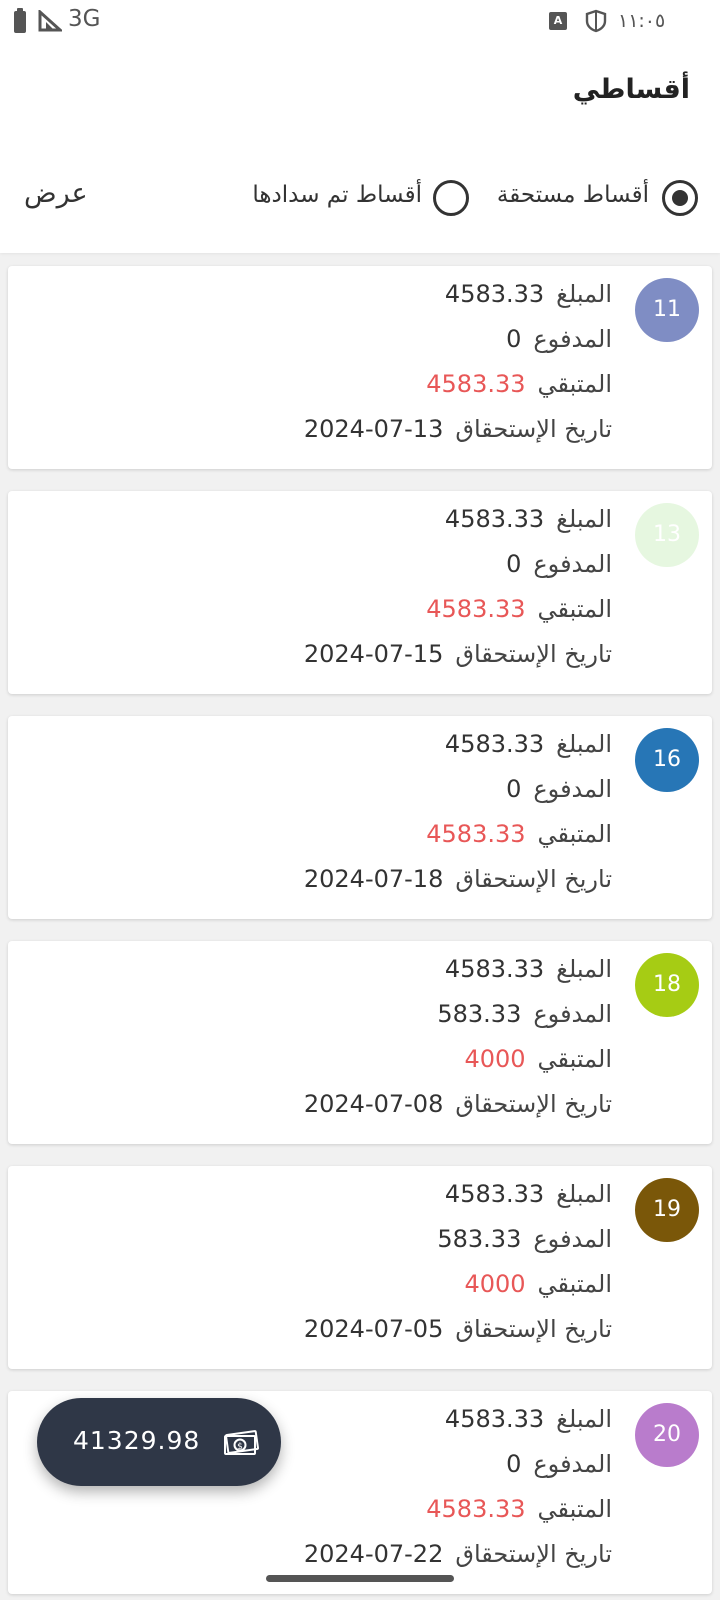 The image size is (720, 1600). I want to click on installment-number-badge: 13, so click(667, 535).